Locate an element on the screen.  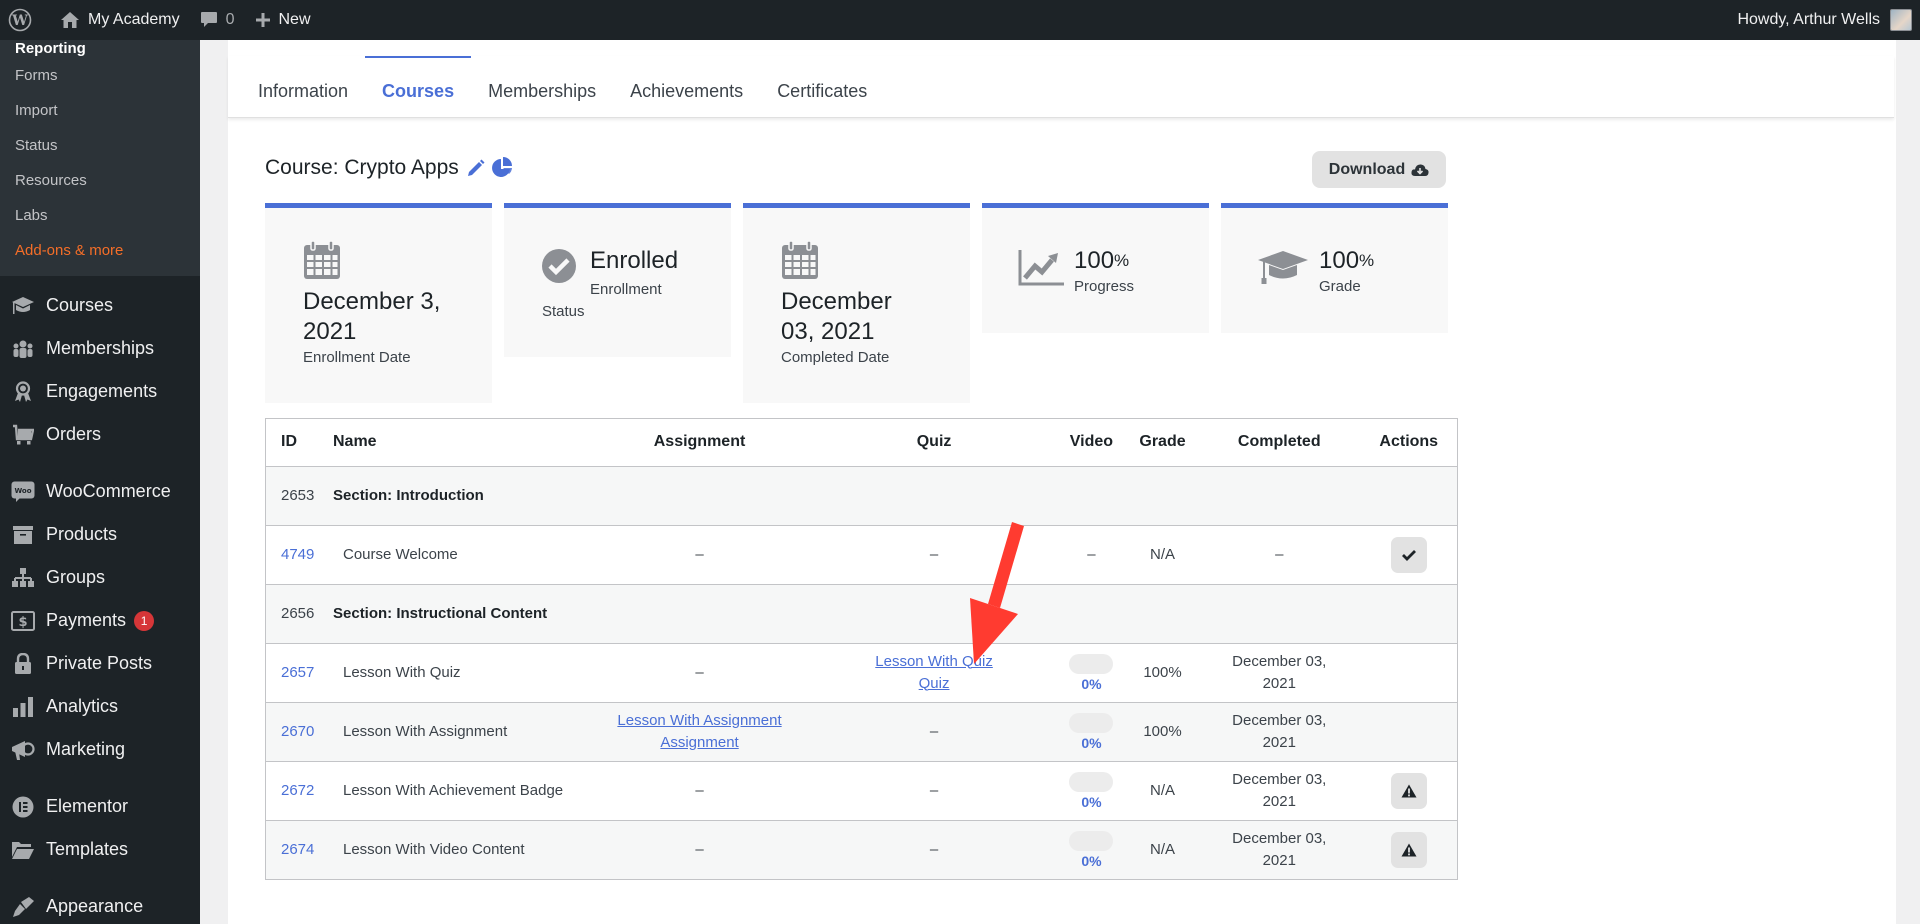
sitemap-icon is located at coordinates (23, 578).